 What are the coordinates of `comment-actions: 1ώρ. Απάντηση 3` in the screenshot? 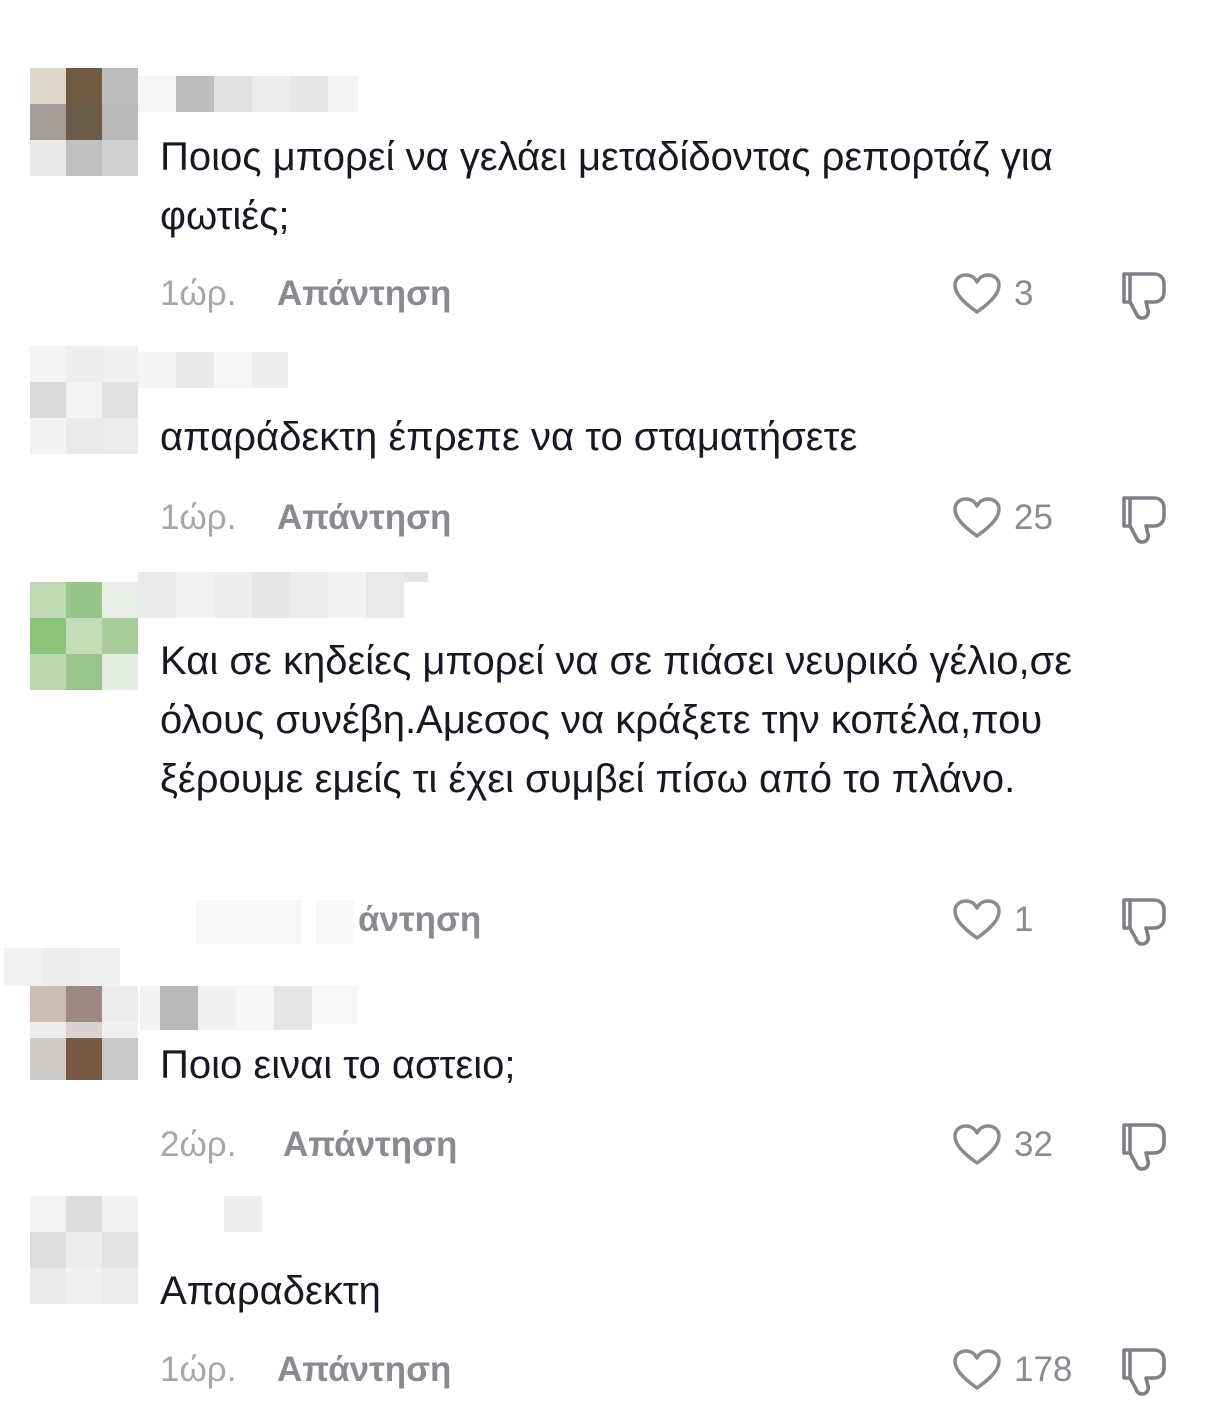 It's located at (608, 295).